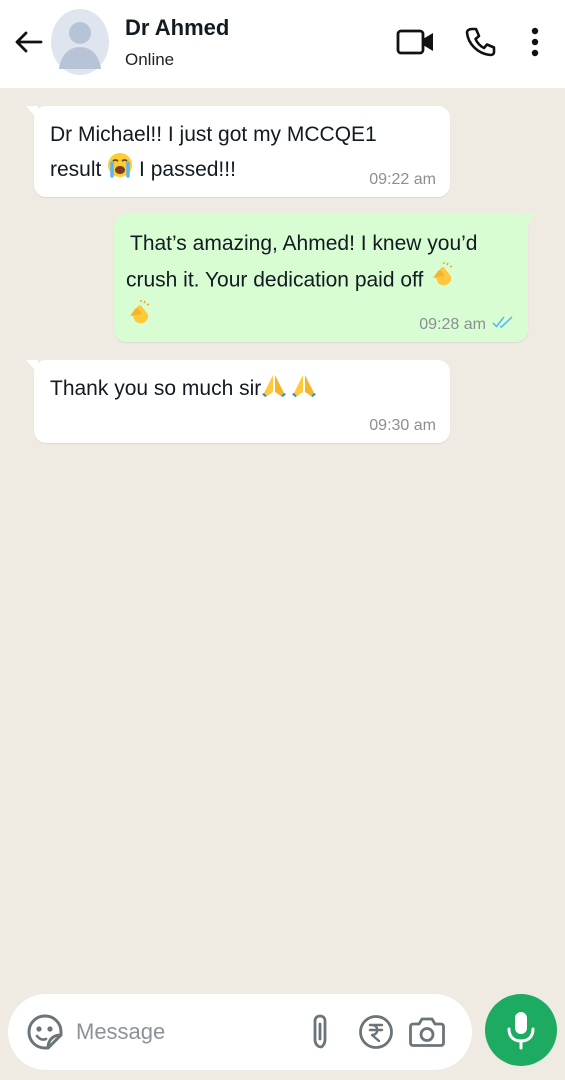 Image resolution: width=565 pixels, height=1080 pixels. I want to click on message-meta: 09:22 am, so click(402, 180).